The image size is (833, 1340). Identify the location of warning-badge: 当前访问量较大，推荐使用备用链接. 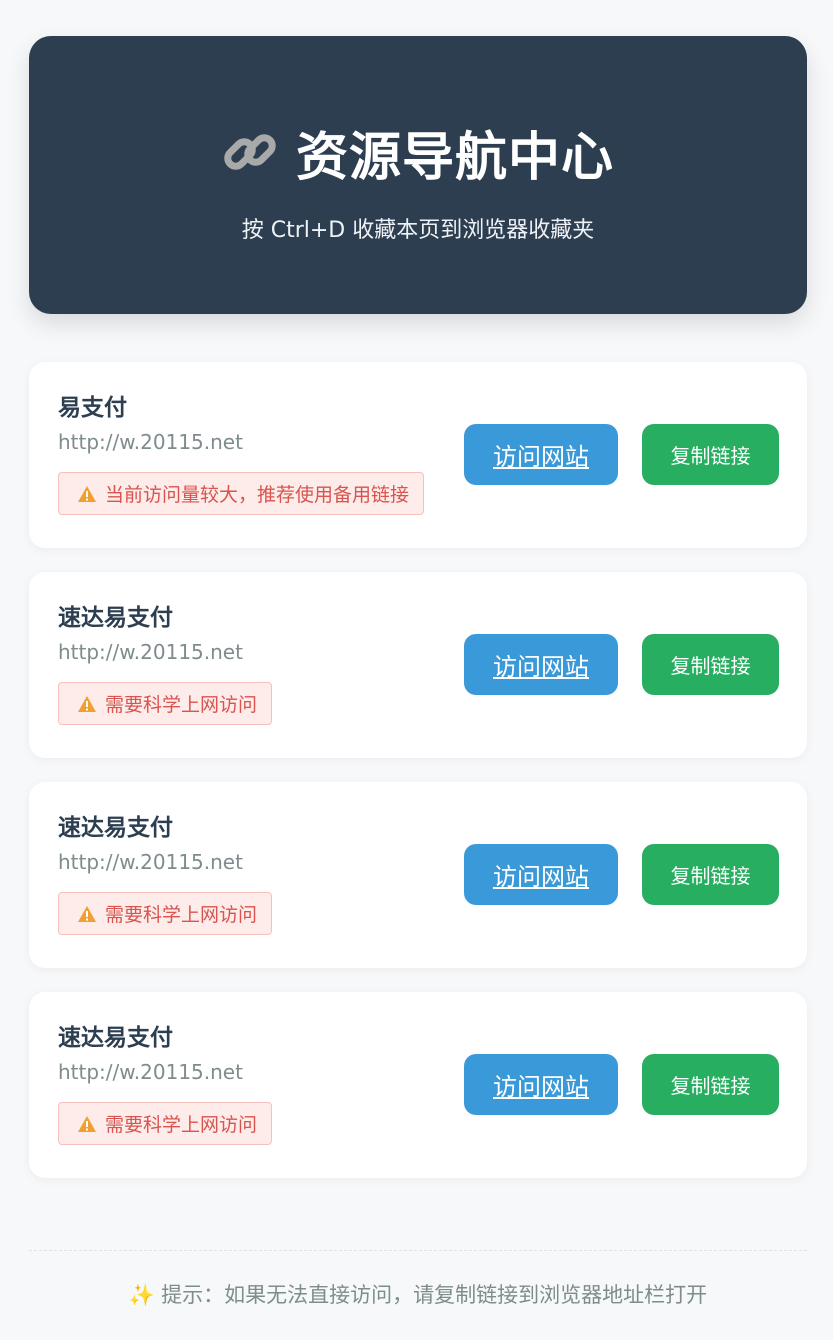
(241, 493).